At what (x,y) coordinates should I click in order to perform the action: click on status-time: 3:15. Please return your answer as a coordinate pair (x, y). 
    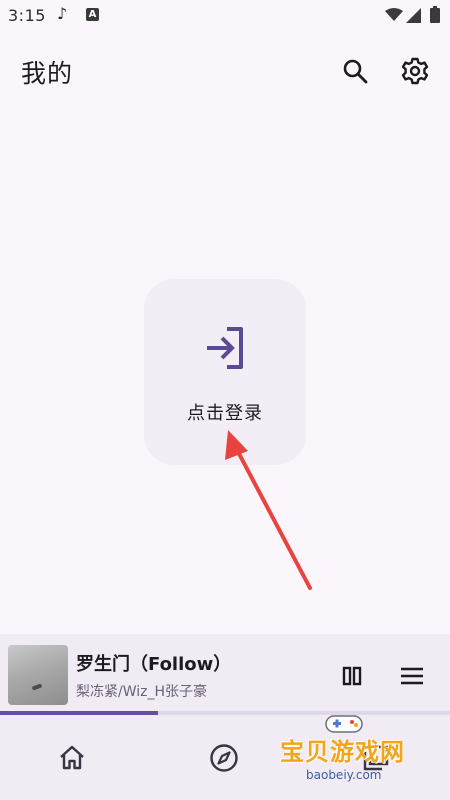
    Looking at the image, I should click on (27, 15).